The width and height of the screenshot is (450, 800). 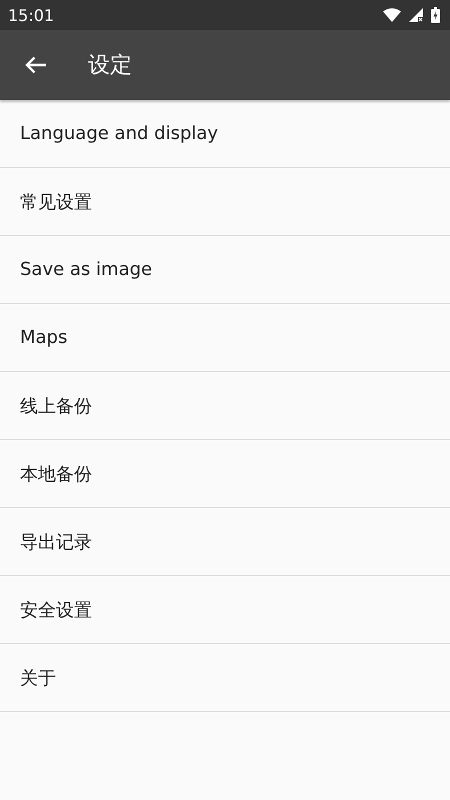 What do you see at coordinates (225, 134) in the screenshot?
I see `settings-item: Language and display` at bounding box center [225, 134].